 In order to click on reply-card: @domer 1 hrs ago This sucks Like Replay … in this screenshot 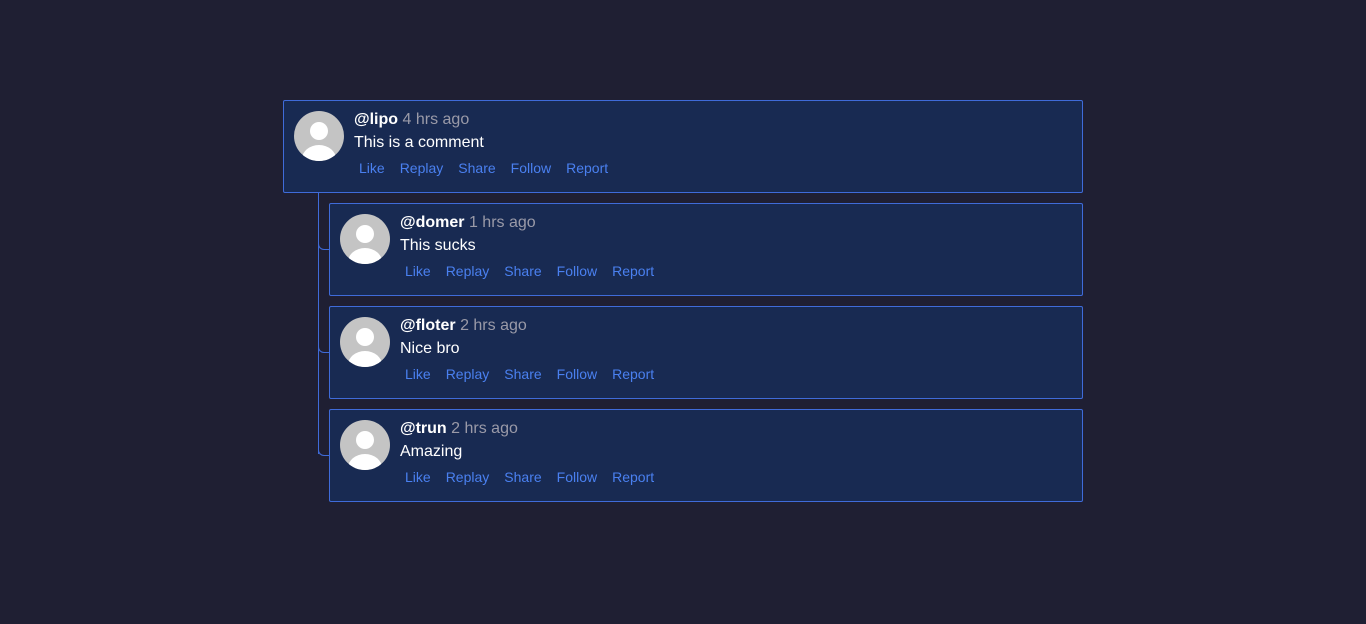, I will do `click(706, 249)`.